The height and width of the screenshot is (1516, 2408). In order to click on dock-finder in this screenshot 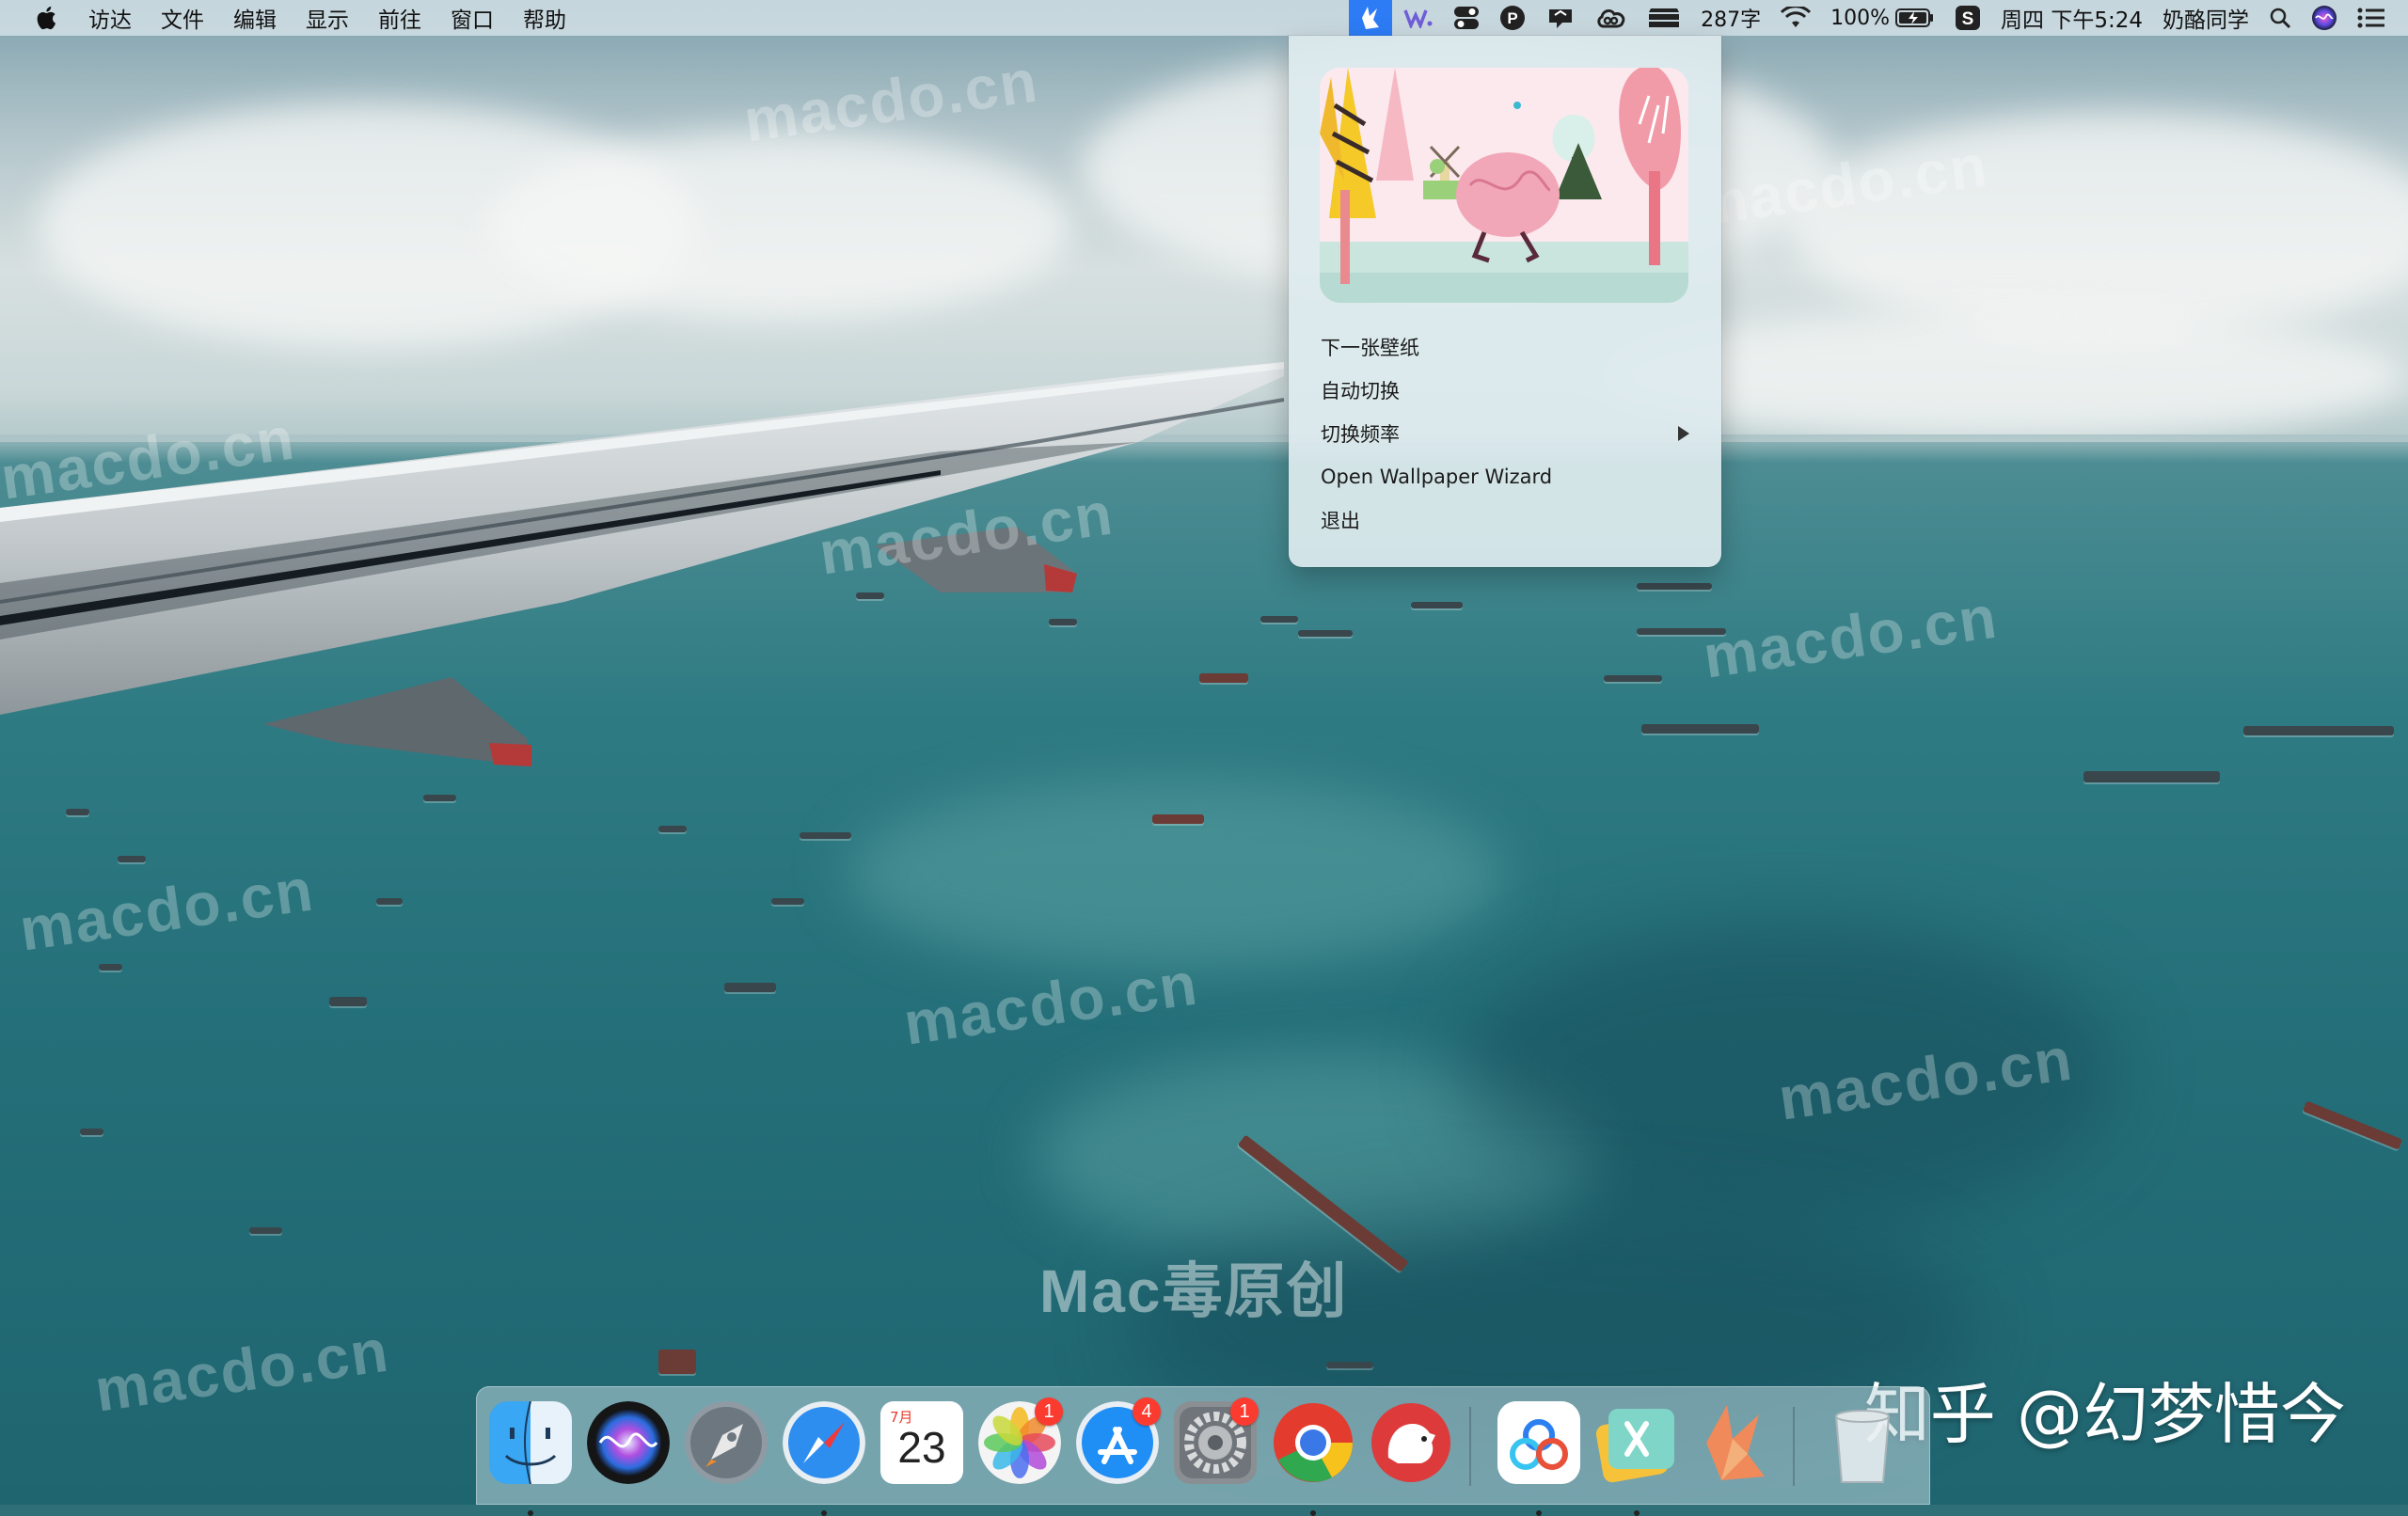, I will do `click(530, 1458)`.